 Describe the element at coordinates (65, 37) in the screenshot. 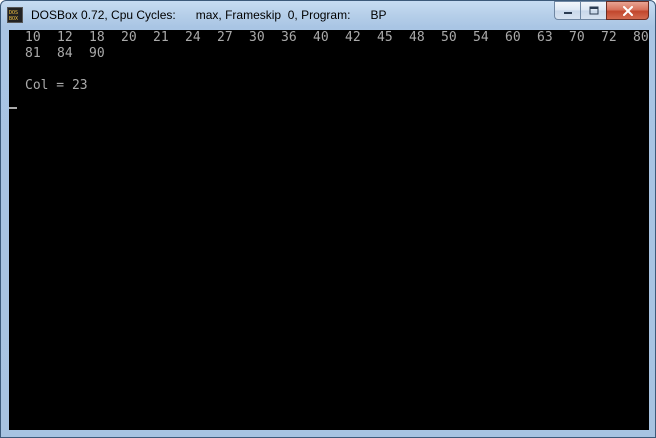

I see `number-value: 12` at that location.